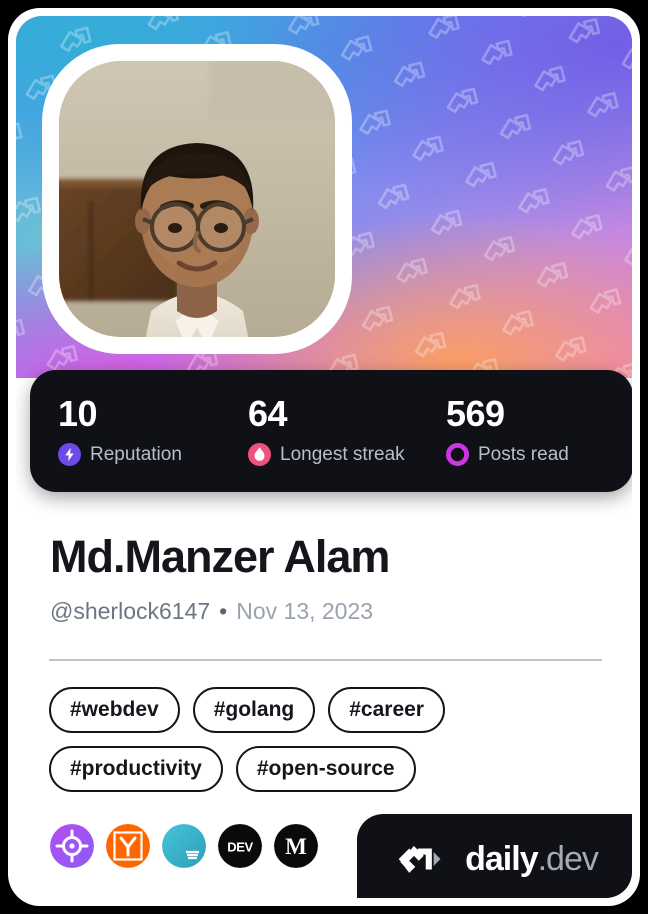  Describe the element at coordinates (268, 413) in the screenshot. I see `stat-value: 64` at that location.